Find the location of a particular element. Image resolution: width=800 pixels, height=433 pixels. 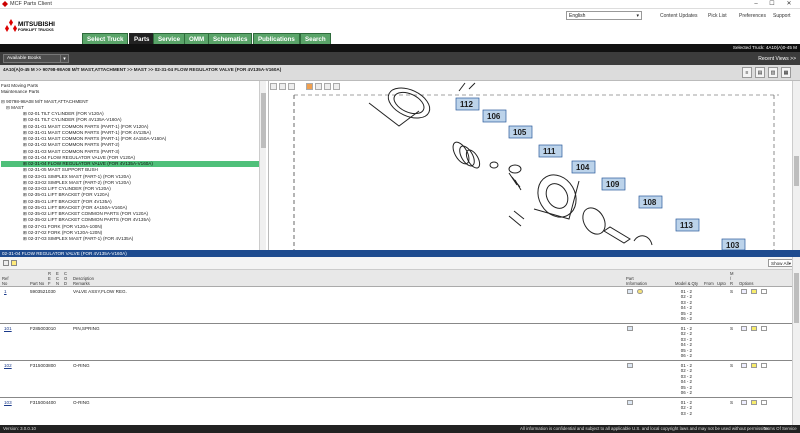

ref-link: 103 is located at coordinates (8, 402).